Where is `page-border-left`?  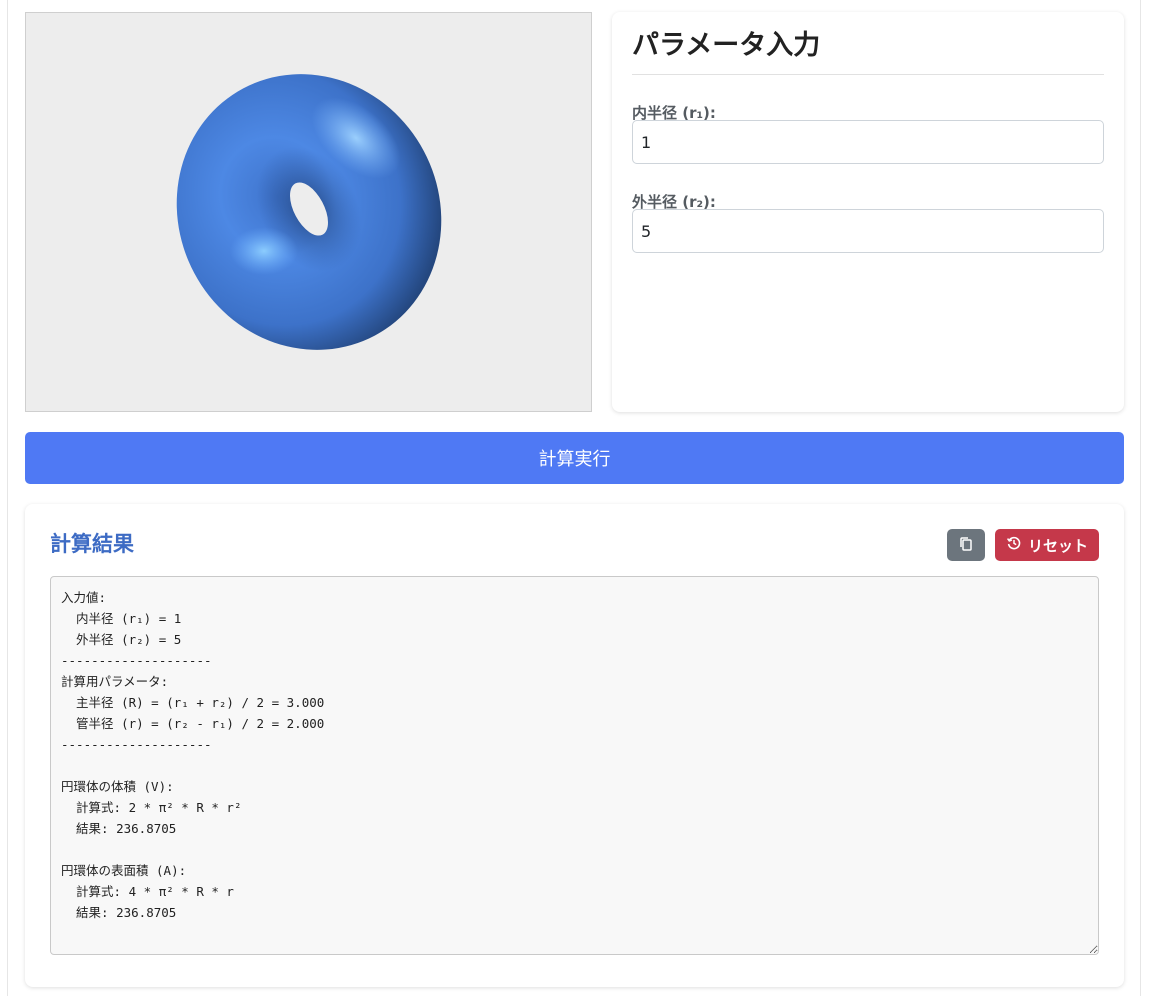
page-border-left is located at coordinates (7, 498).